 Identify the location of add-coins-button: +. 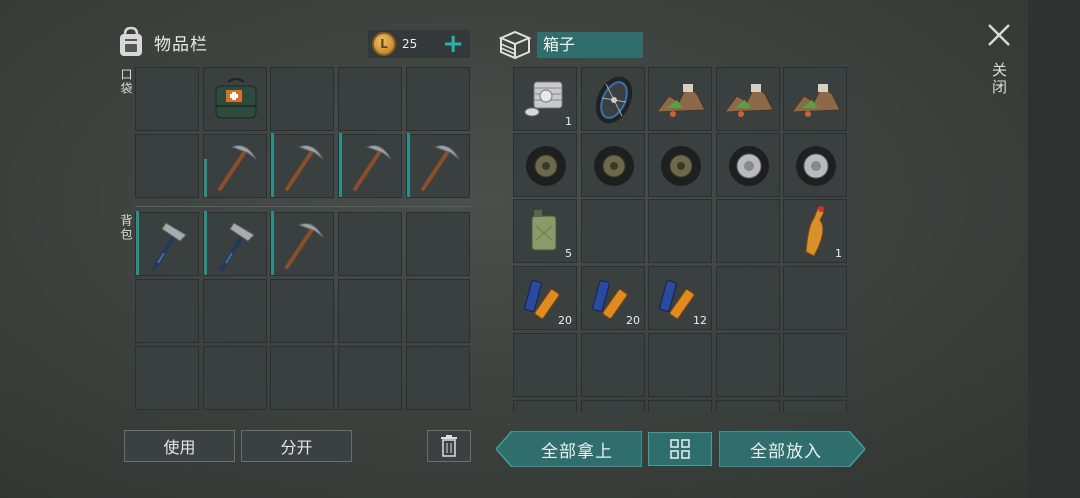
(453, 44).